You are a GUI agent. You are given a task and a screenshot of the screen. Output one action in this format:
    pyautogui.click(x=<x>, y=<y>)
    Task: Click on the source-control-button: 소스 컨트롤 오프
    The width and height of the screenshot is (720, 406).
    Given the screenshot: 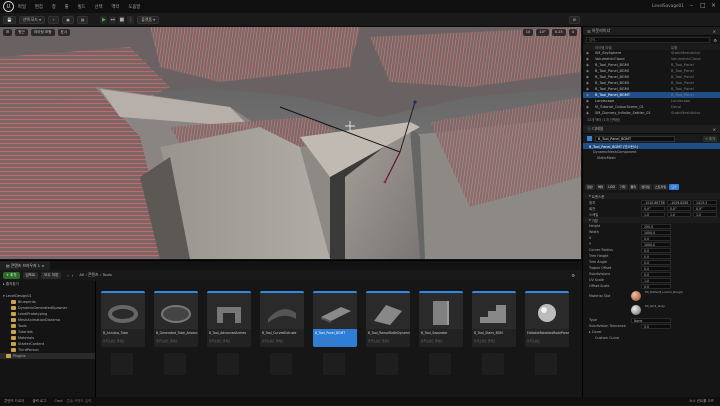 What is the action you would take?
    pyautogui.click(x=701, y=401)
    